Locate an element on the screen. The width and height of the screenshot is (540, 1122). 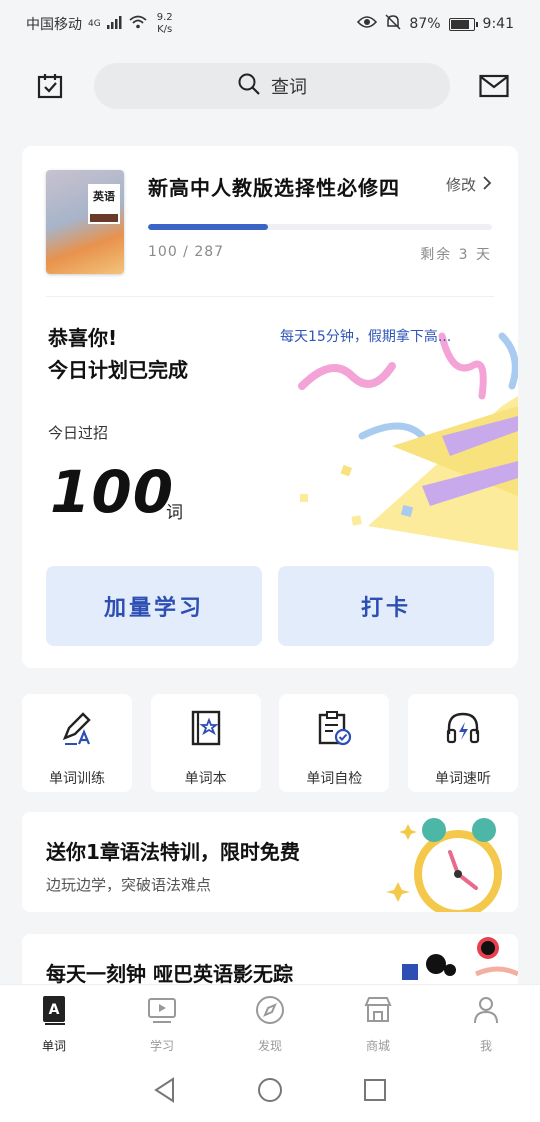
top-header: 查词 is located at coordinates (270, 86).